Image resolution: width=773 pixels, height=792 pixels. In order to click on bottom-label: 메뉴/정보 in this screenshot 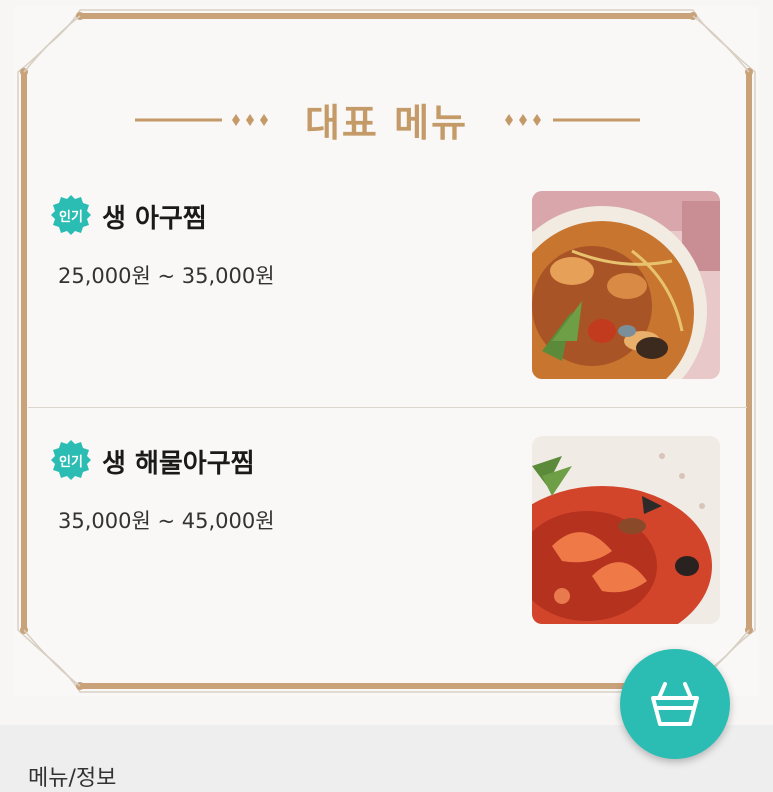, I will do `click(72, 778)`.